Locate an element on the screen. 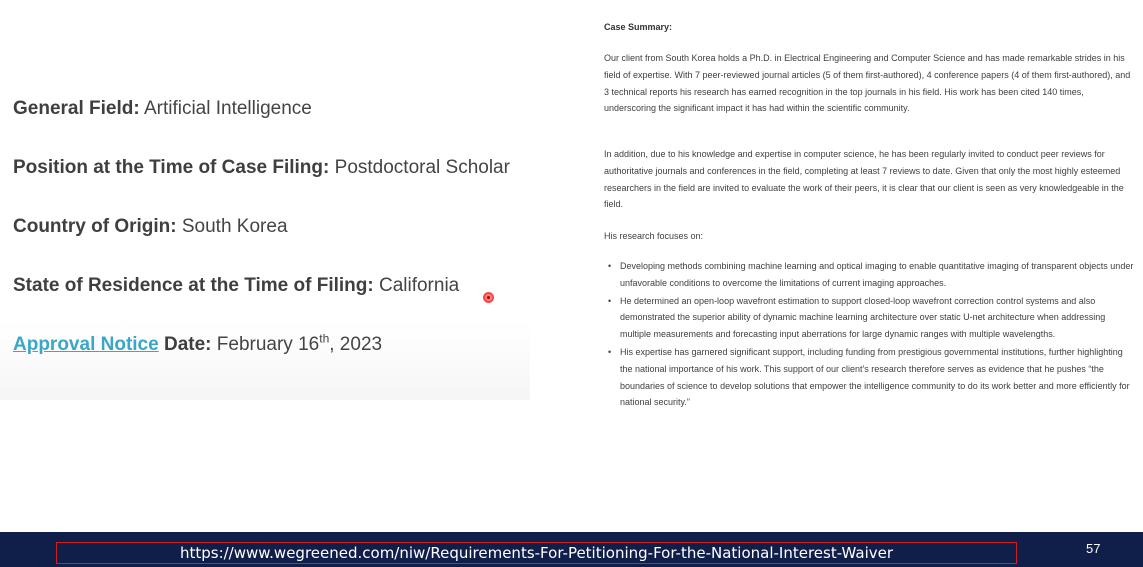 This screenshot has height=567, width=1143. state-value: California is located at coordinates (419, 285).